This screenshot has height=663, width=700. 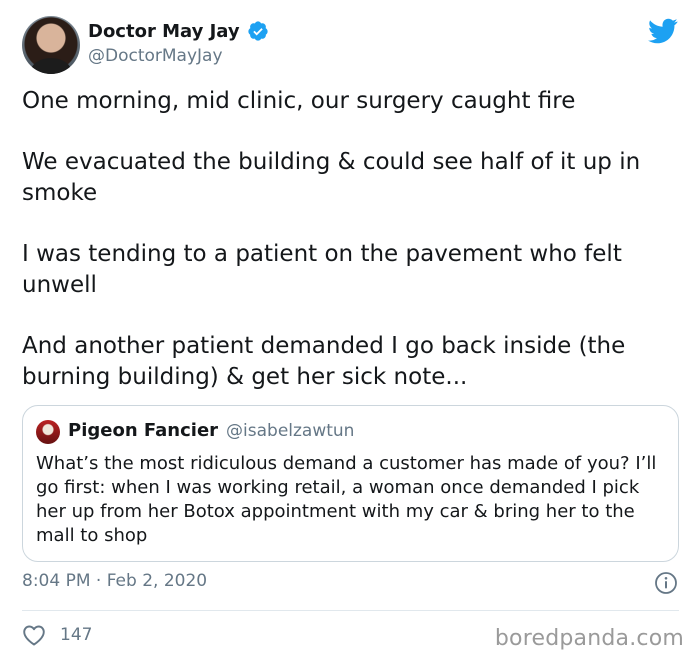 What do you see at coordinates (164, 31) in the screenshot?
I see `author-display-name: Doctor May Jay` at bounding box center [164, 31].